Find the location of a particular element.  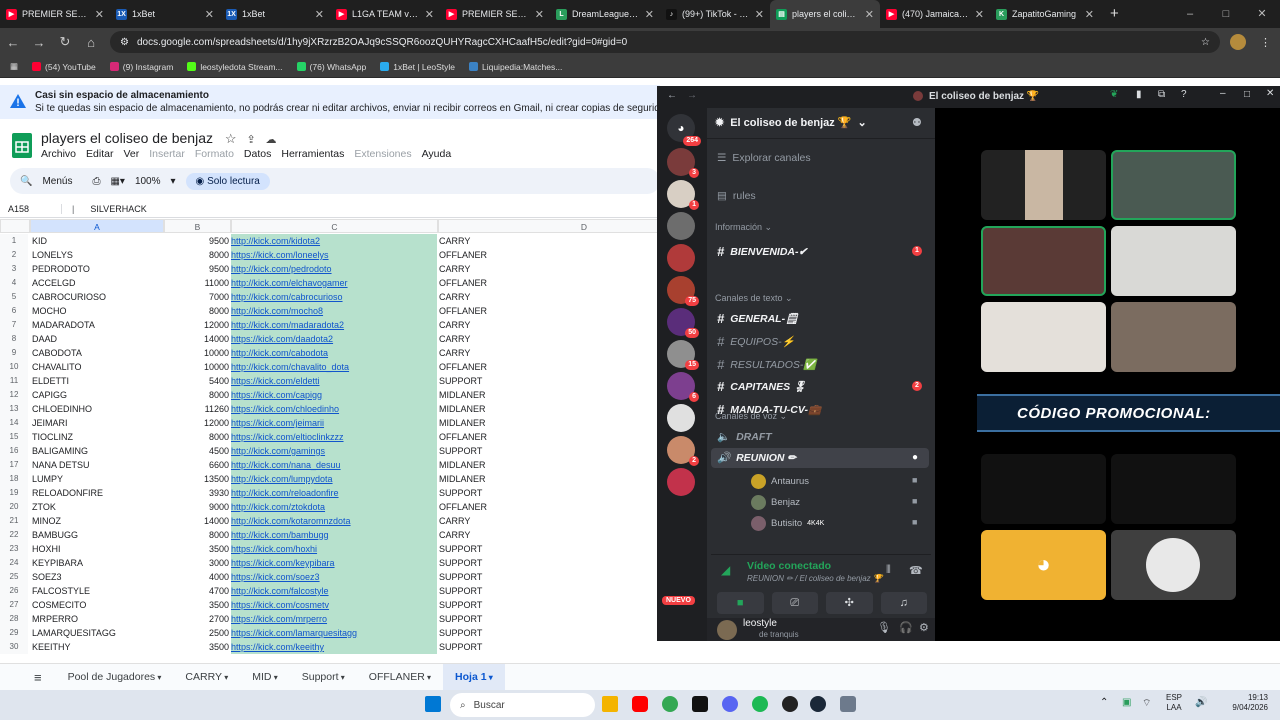

cell-d: MIDLANER is located at coordinates (514, 423).